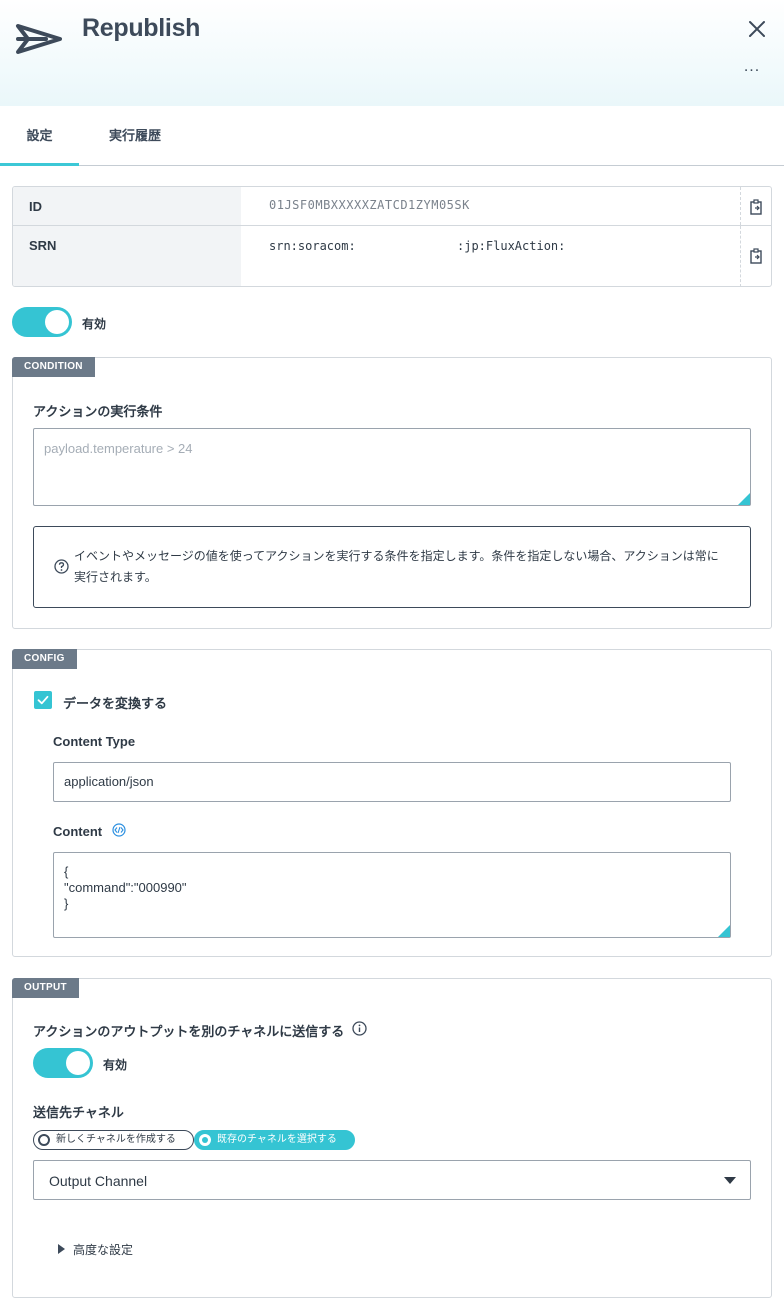  What do you see at coordinates (109, 781) in the screenshot?
I see `content-type-value: application/json` at bounding box center [109, 781].